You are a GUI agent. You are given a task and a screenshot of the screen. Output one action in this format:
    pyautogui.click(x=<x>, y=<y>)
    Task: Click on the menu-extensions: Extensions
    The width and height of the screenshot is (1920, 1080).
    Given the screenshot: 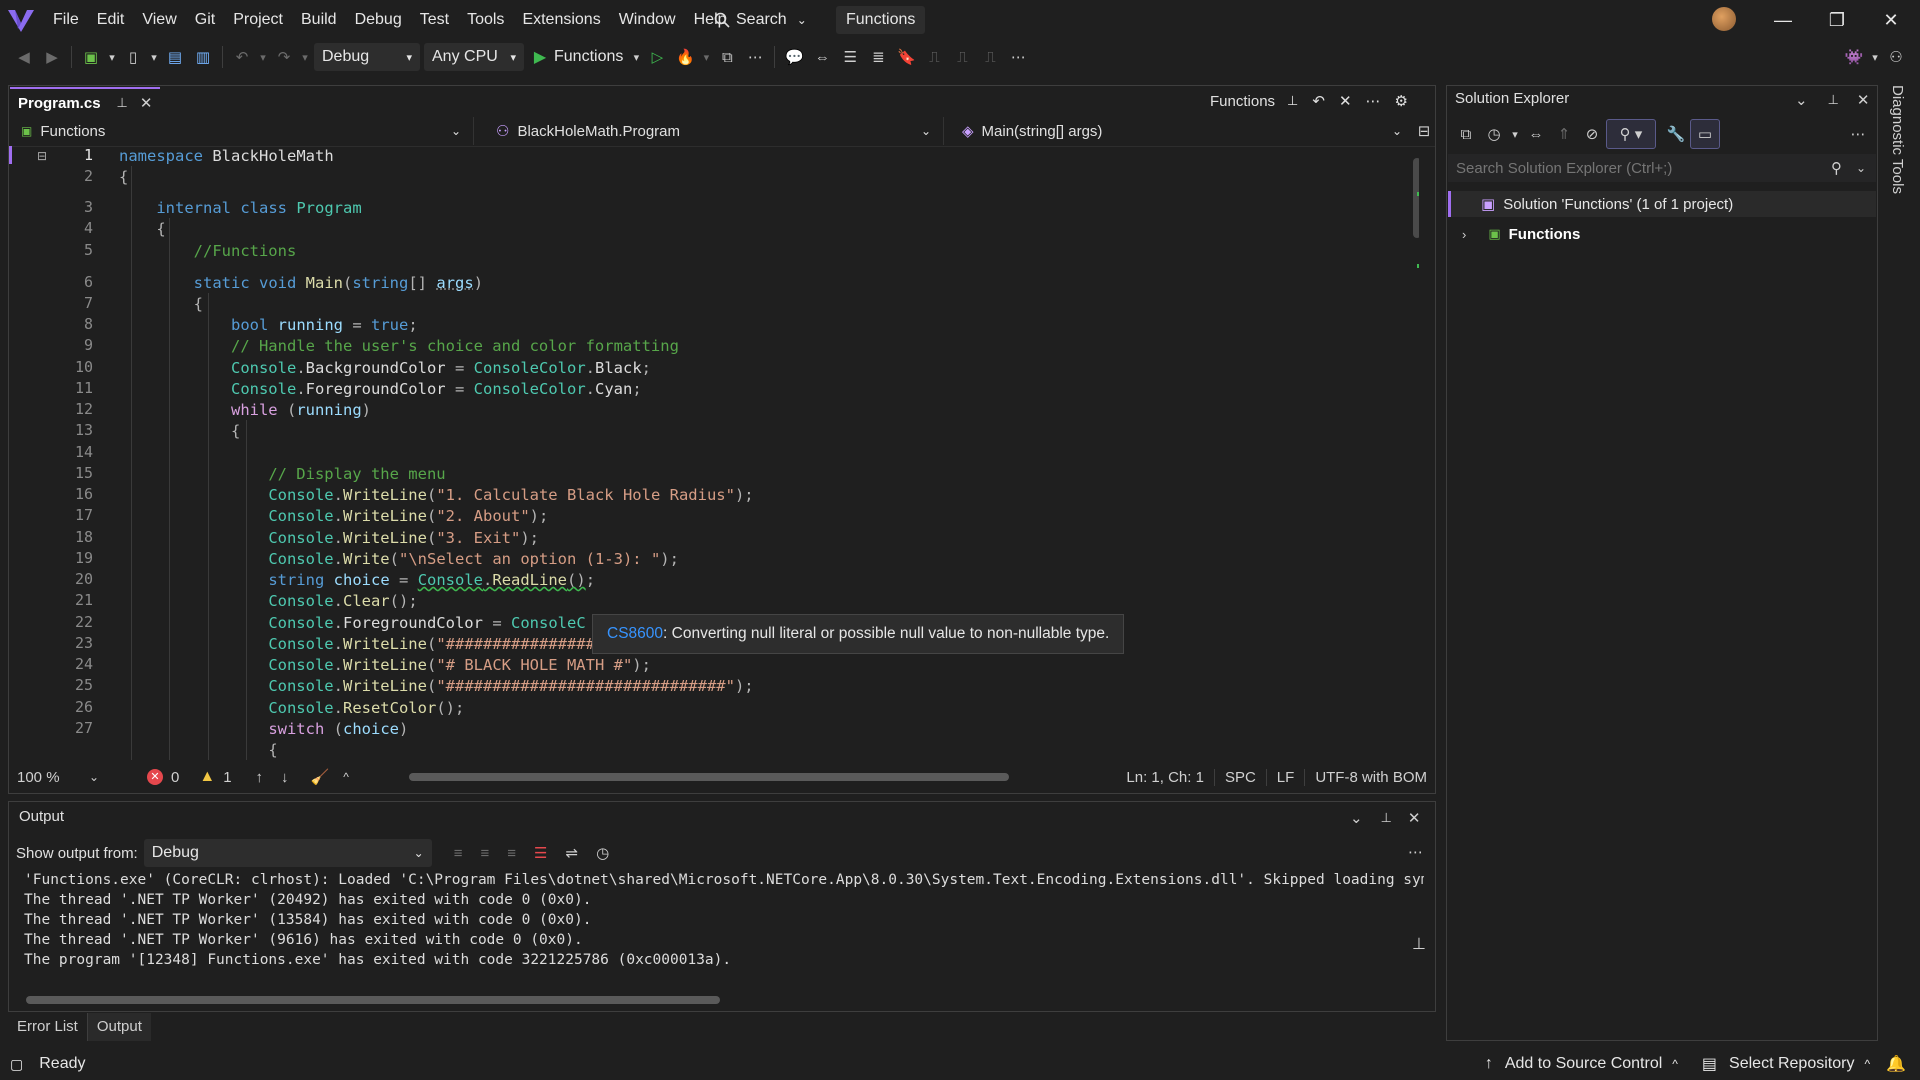 What is the action you would take?
    pyautogui.click(x=561, y=20)
    